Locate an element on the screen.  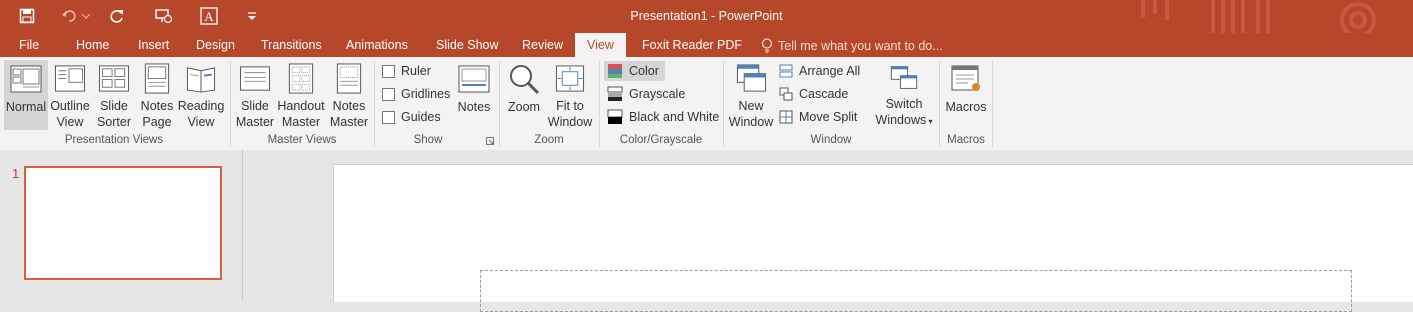
black-white-swatch-icon is located at coordinates (615, 116).